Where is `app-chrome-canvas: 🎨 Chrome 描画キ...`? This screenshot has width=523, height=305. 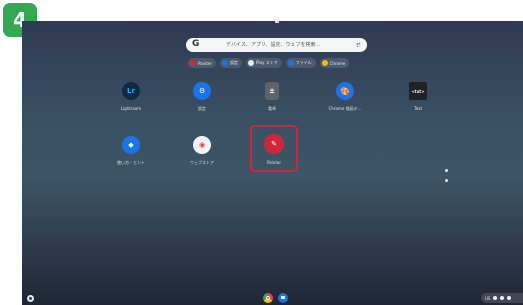 app-chrome-canvas: 🎨 Chrome 描画キ... is located at coordinates (345, 97).